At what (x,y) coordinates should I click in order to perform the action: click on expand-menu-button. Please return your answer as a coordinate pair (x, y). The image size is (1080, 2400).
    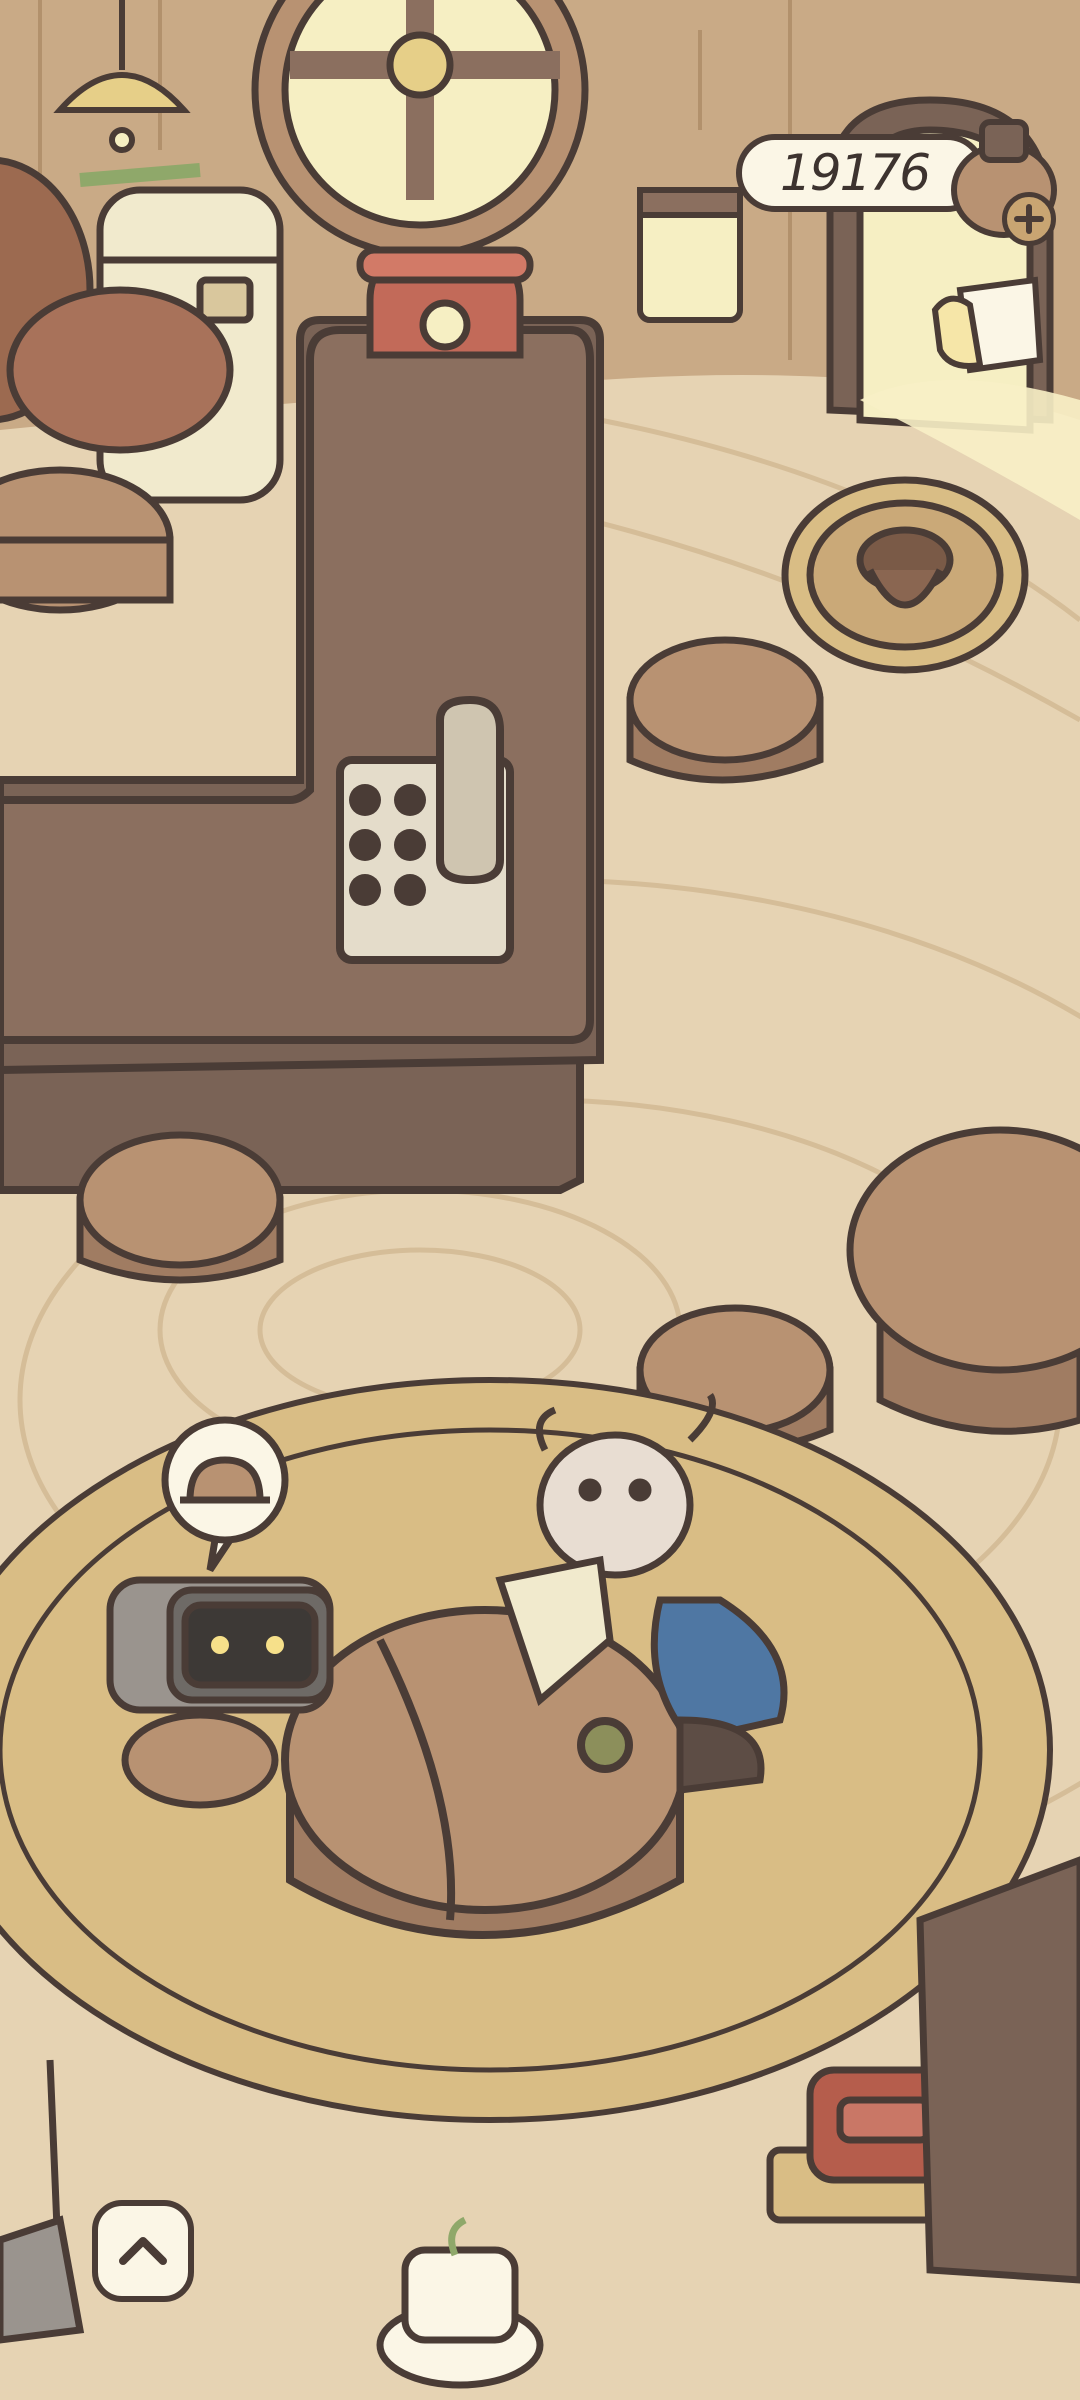
    Looking at the image, I should click on (143, 2251).